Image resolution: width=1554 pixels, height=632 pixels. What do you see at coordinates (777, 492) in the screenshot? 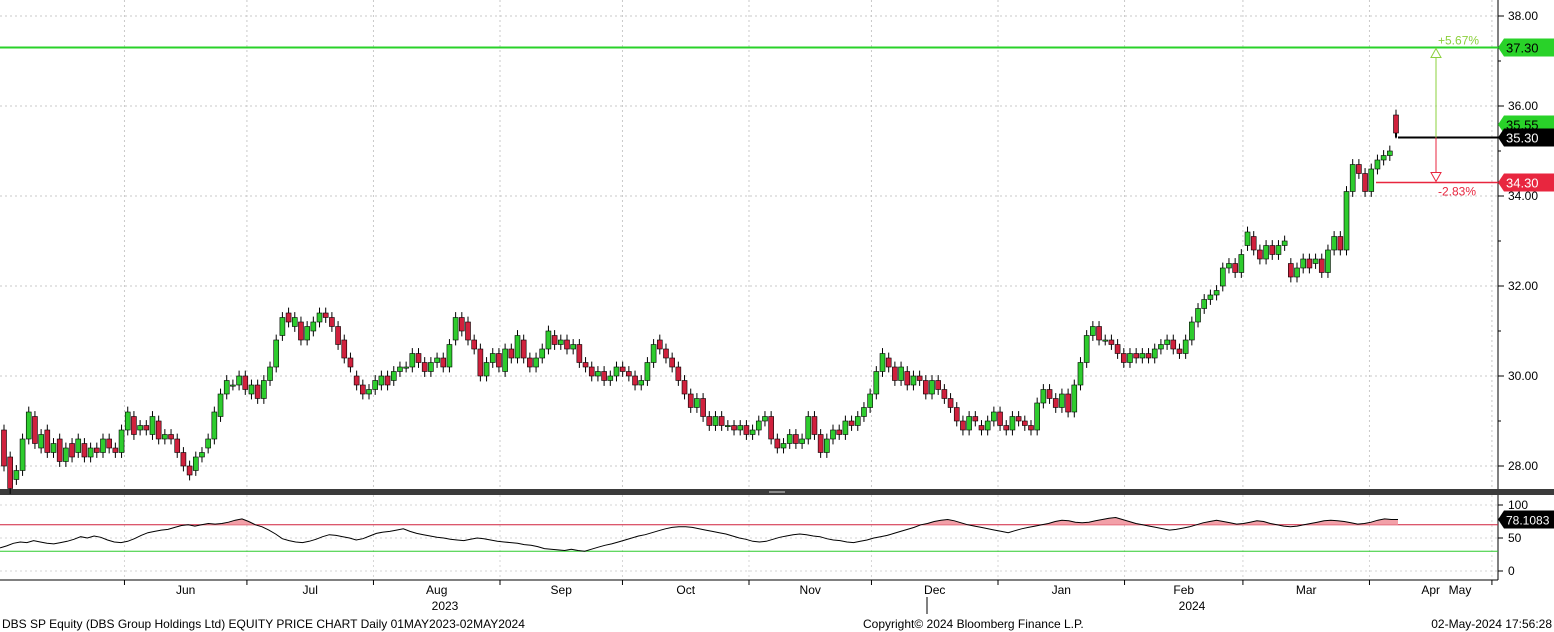
I see `panel-divider-handle` at bounding box center [777, 492].